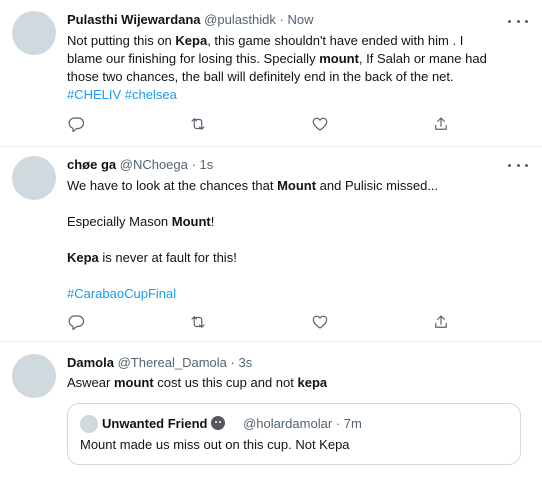 The height and width of the screenshot is (481, 542). What do you see at coordinates (121, 40) in the screenshot?
I see `text-span: Not putting this on` at bounding box center [121, 40].